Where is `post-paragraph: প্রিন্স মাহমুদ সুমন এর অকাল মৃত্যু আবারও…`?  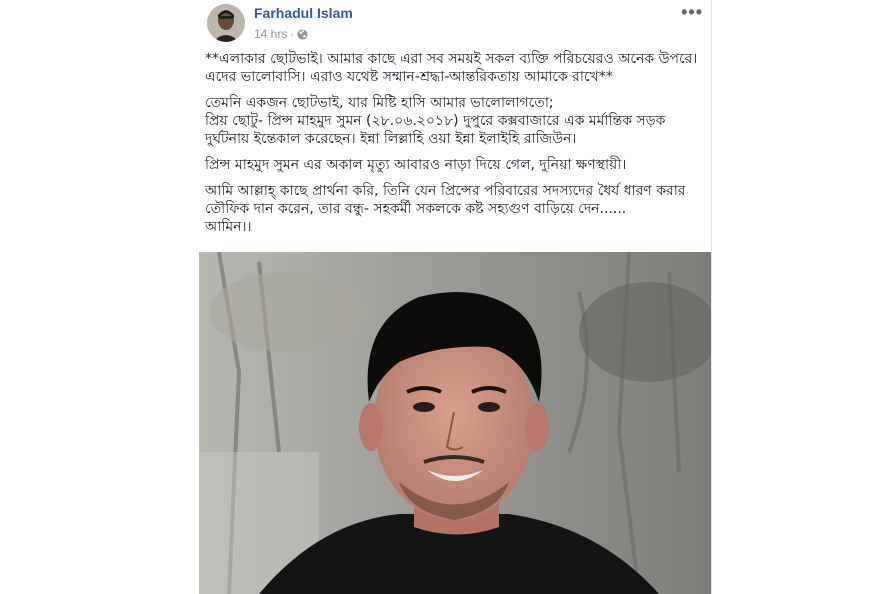 post-paragraph: প্রিন্স মাহমুদ সুমন এর অকাল মৃত্যু আবারও… is located at coordinates (416, 165).